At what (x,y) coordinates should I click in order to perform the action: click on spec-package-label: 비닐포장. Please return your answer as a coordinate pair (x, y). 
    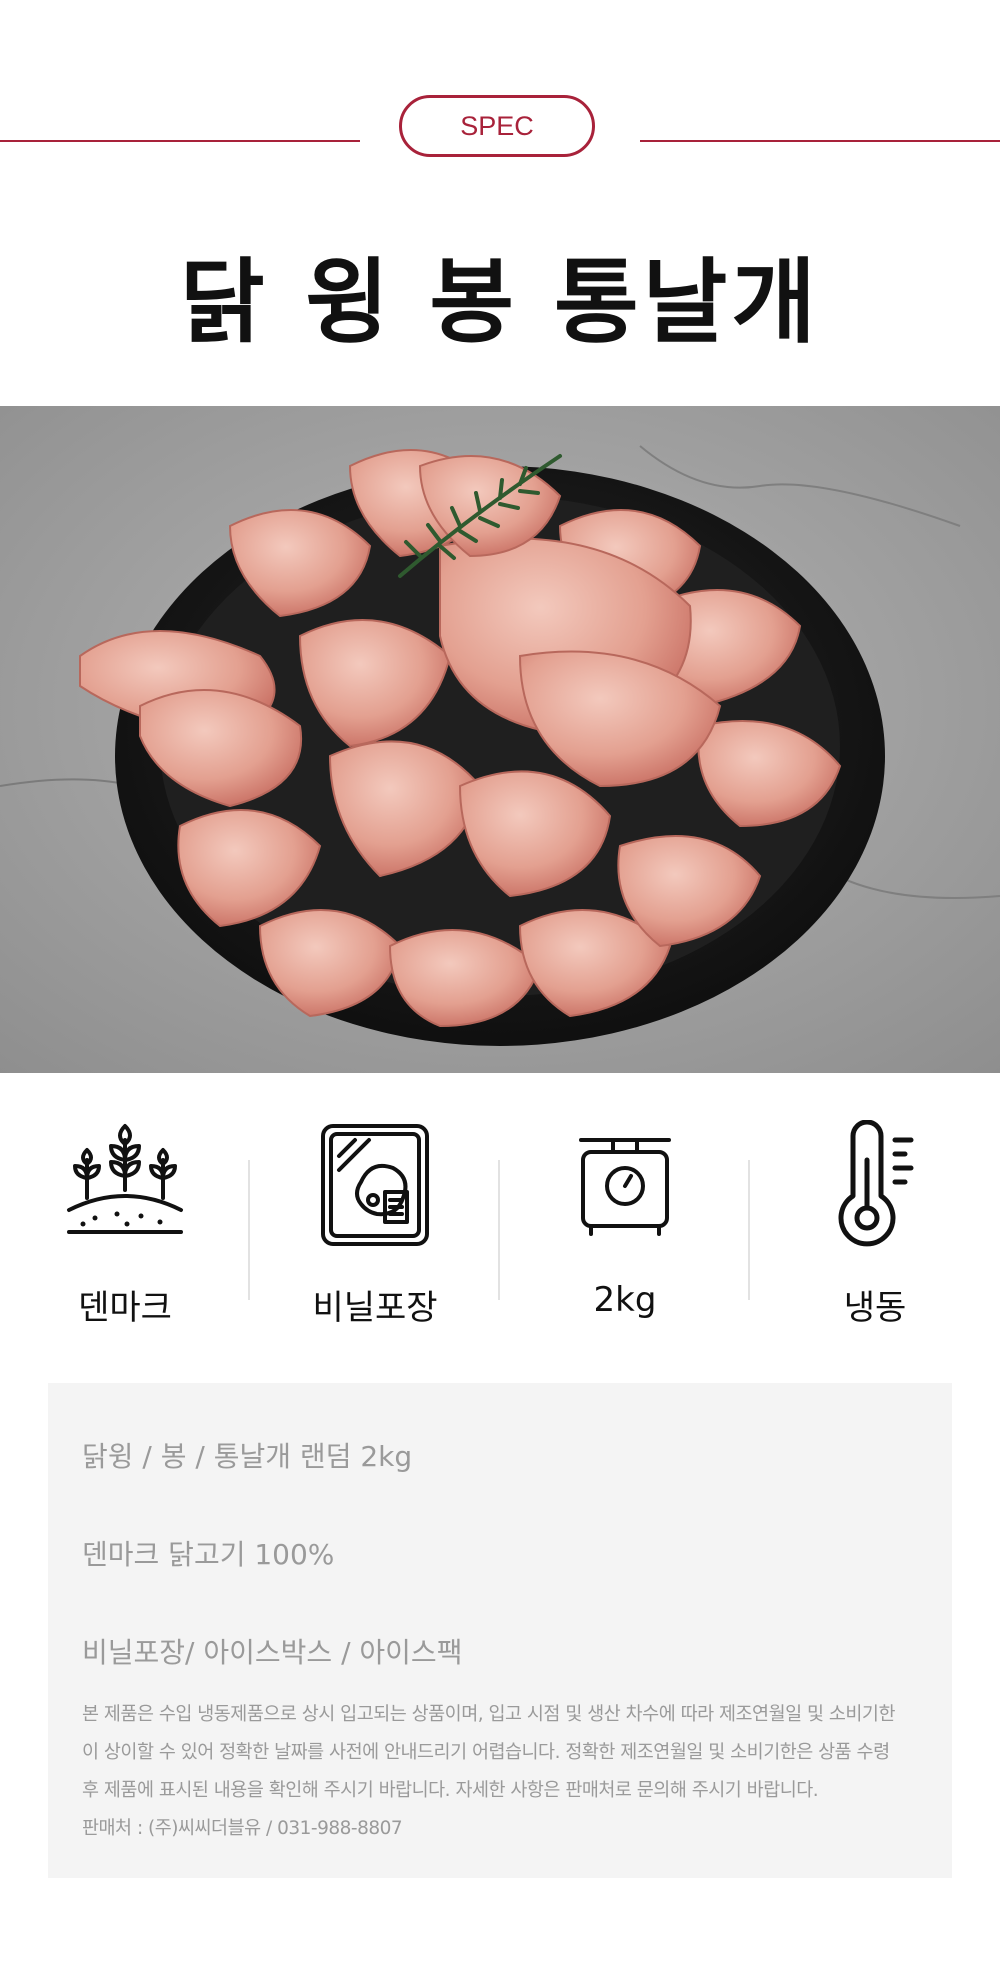
    Looking at the image, I should click on (375, 1308).